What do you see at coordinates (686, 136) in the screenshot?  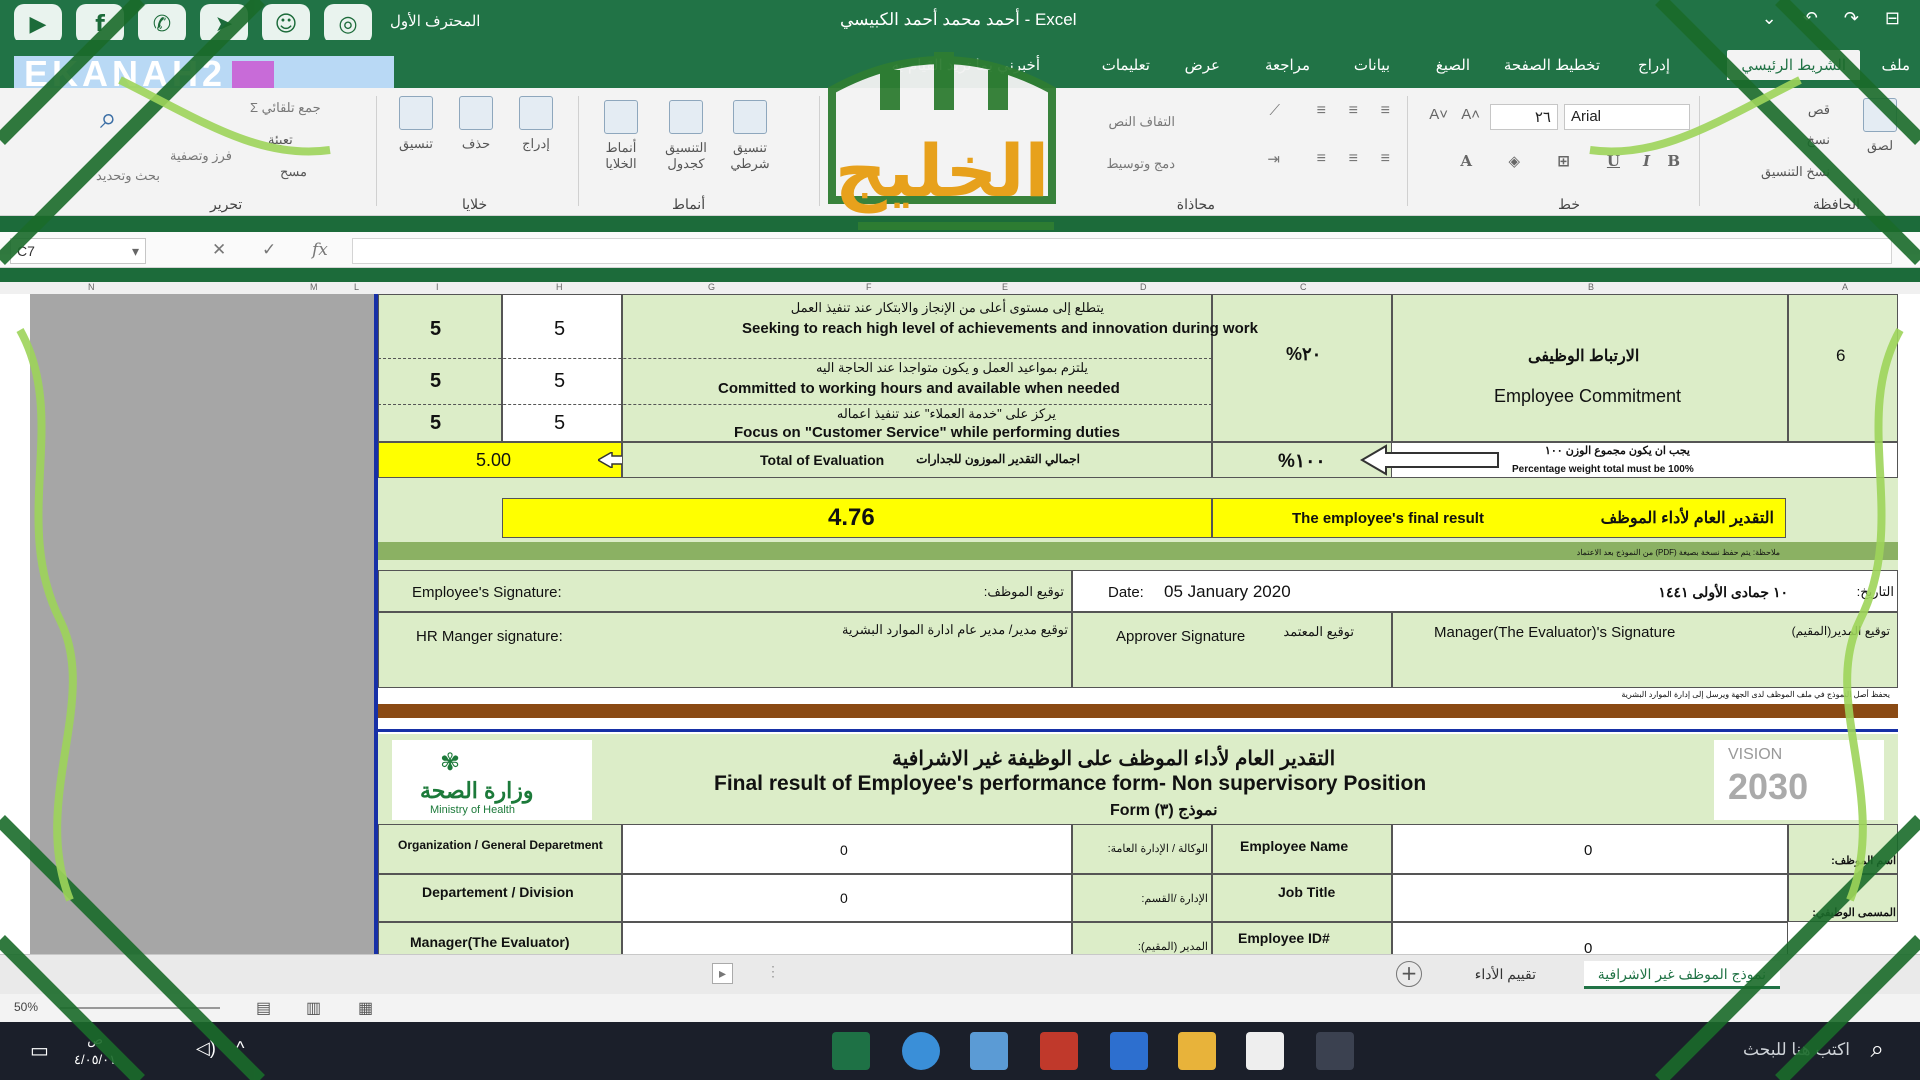 I see `format-as-table-button: التنسيق كجدول` at bounding box center [686, 136].